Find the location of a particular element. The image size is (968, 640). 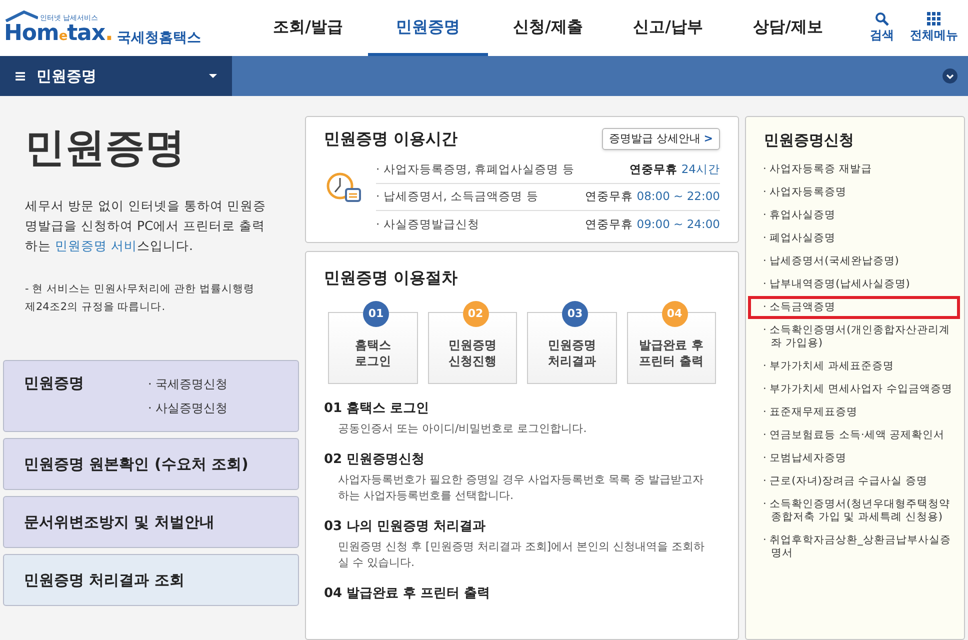

step-description: 공동인증서 또는 아이디/비밀번호로 로그인합니다. is located at coordinates (462, 429).